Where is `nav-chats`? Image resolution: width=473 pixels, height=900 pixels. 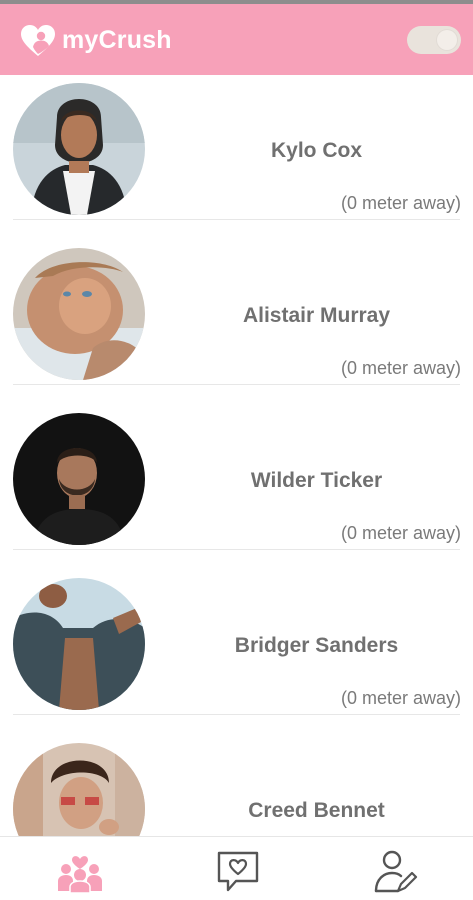 nav-chats is located at coordinates (238, 871).